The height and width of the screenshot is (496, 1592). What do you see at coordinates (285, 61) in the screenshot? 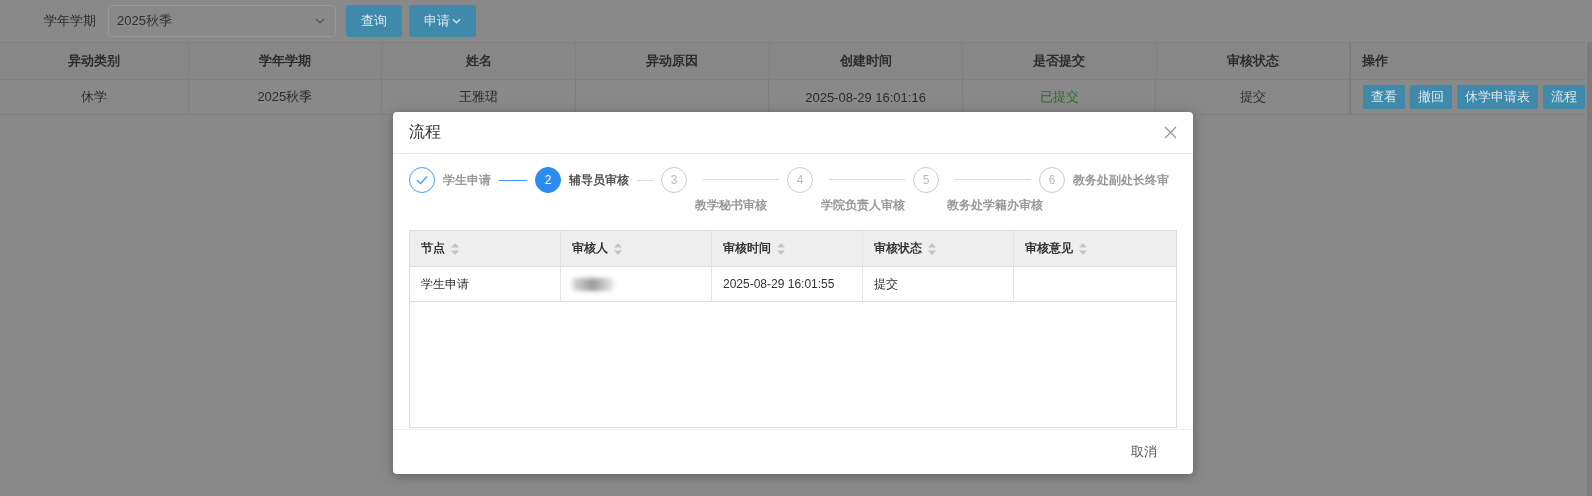
I see `column-header: 学年学期` at bounding box center [285, 61].